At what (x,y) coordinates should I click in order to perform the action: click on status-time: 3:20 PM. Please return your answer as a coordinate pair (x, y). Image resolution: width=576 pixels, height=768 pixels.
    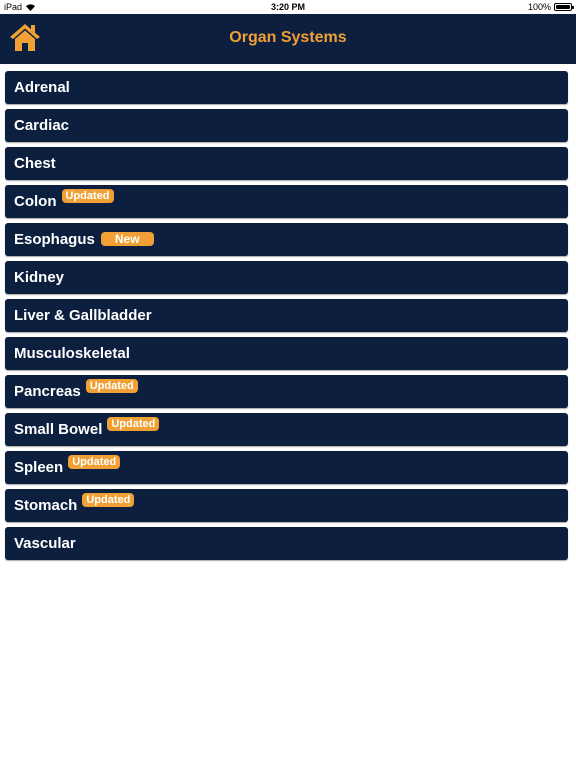
    Looking at the image, I should click on (287, 7).